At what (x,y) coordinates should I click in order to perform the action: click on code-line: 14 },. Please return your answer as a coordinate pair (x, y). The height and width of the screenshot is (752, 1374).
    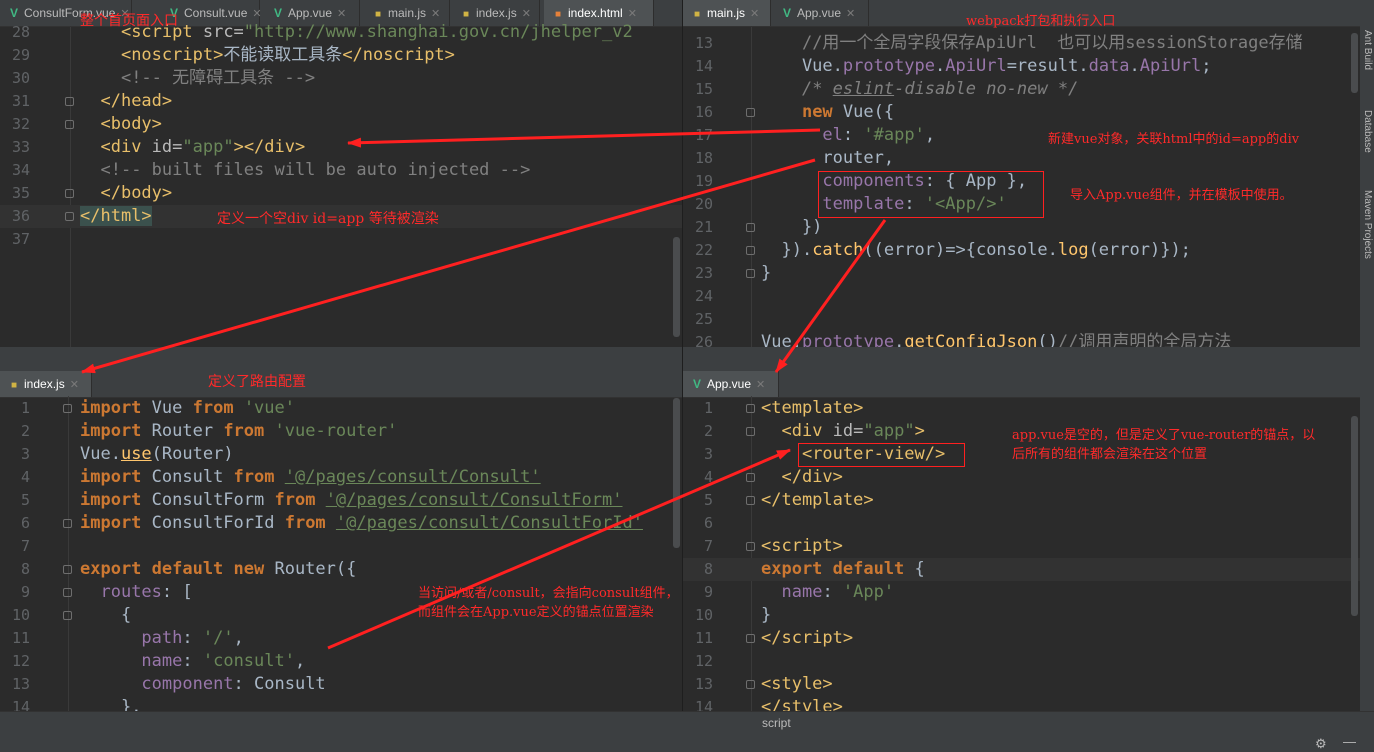
    Looking at the image, I should click on (341, 703).